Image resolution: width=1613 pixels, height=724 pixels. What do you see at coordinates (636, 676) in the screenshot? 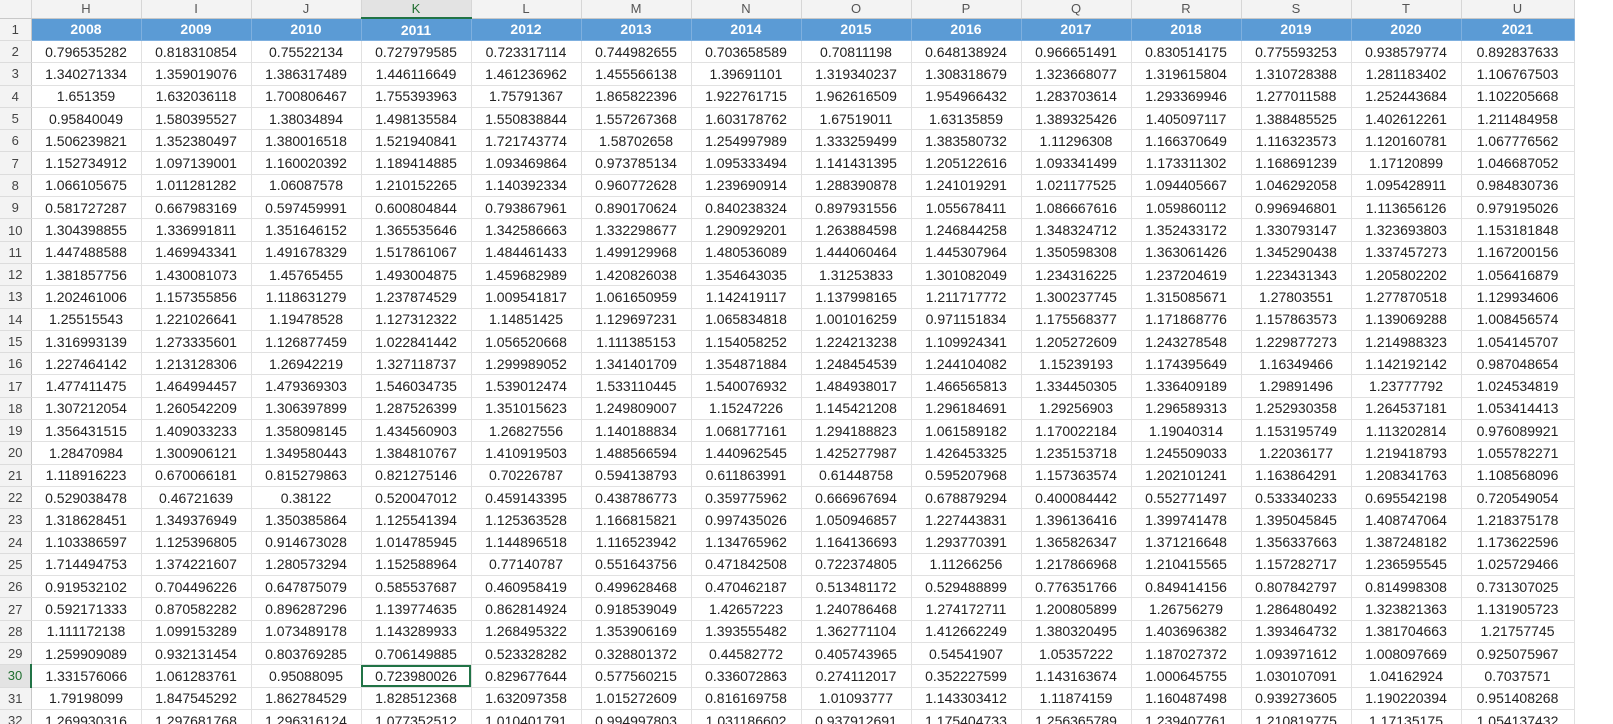
I see `data-cell: 0.577560215` at bounding box center [636, 676].